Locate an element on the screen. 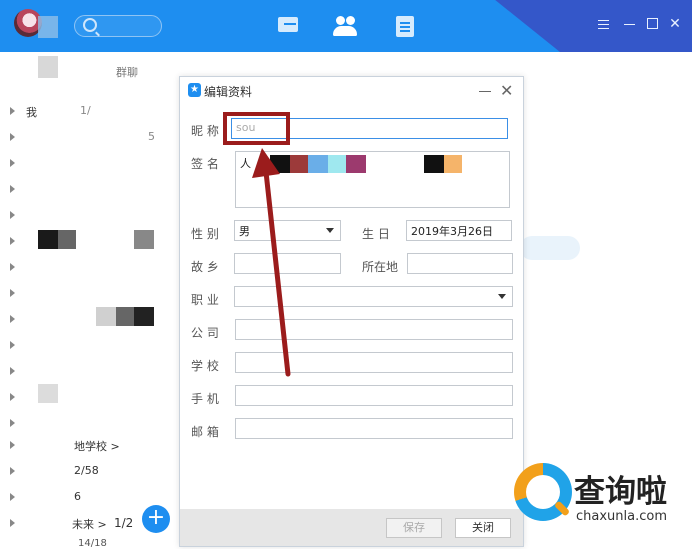  list-item-count: 1/ is located at coordinates (85, 110).